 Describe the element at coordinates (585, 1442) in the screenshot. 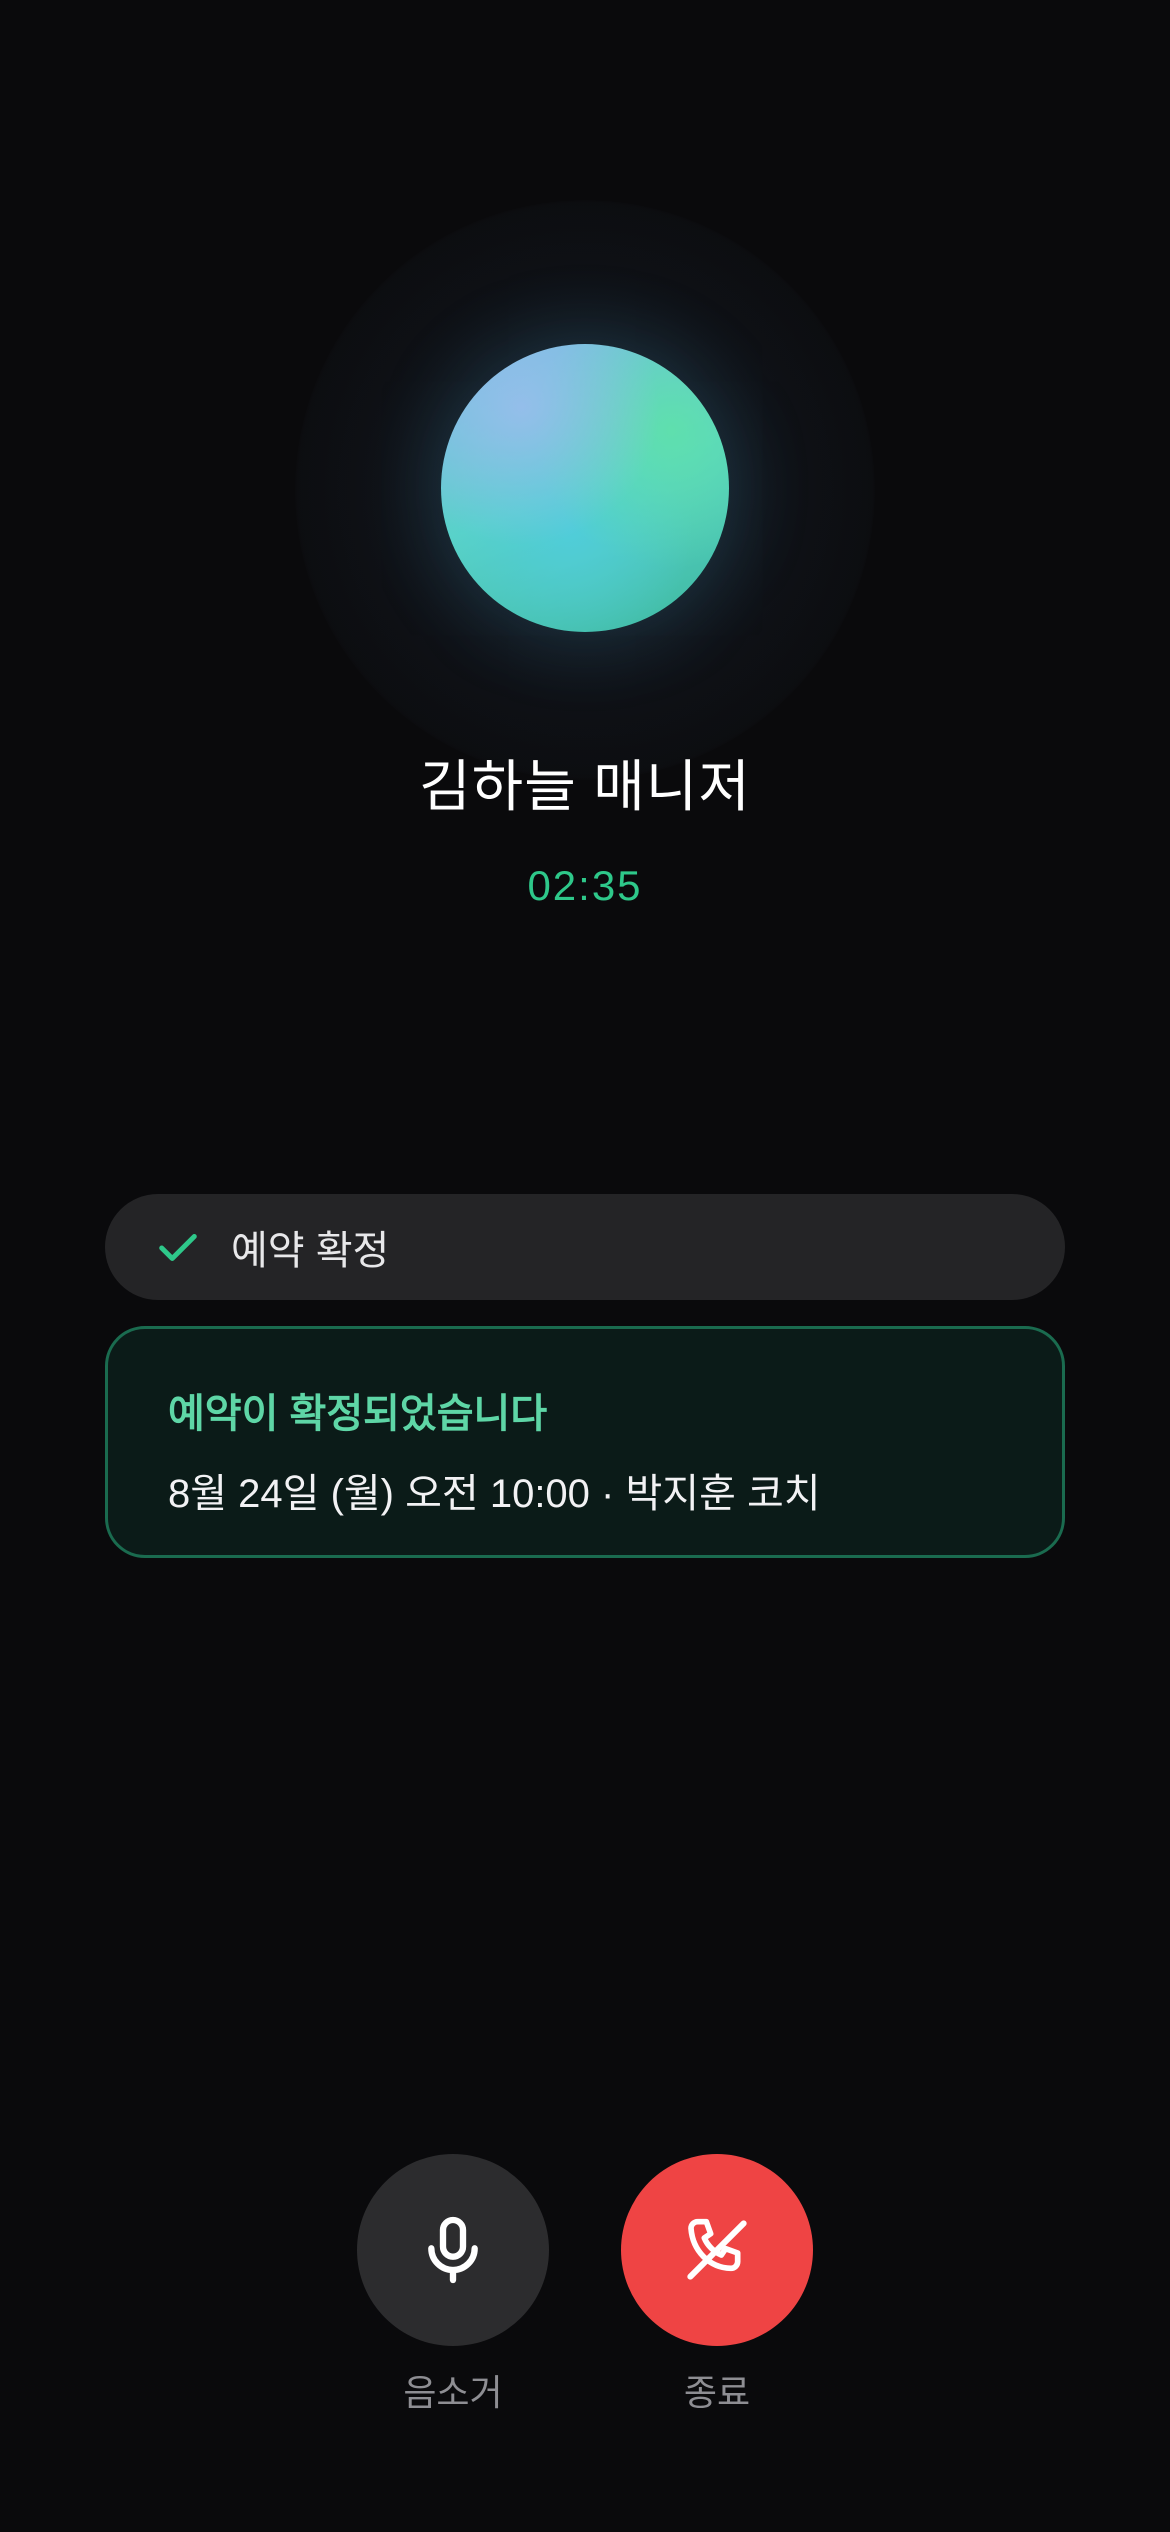

I see `confirmation-card: 예약이 확정되었습니다 8월 24일 (월) 오전 10:00 · 박지훈 코치` at that location.